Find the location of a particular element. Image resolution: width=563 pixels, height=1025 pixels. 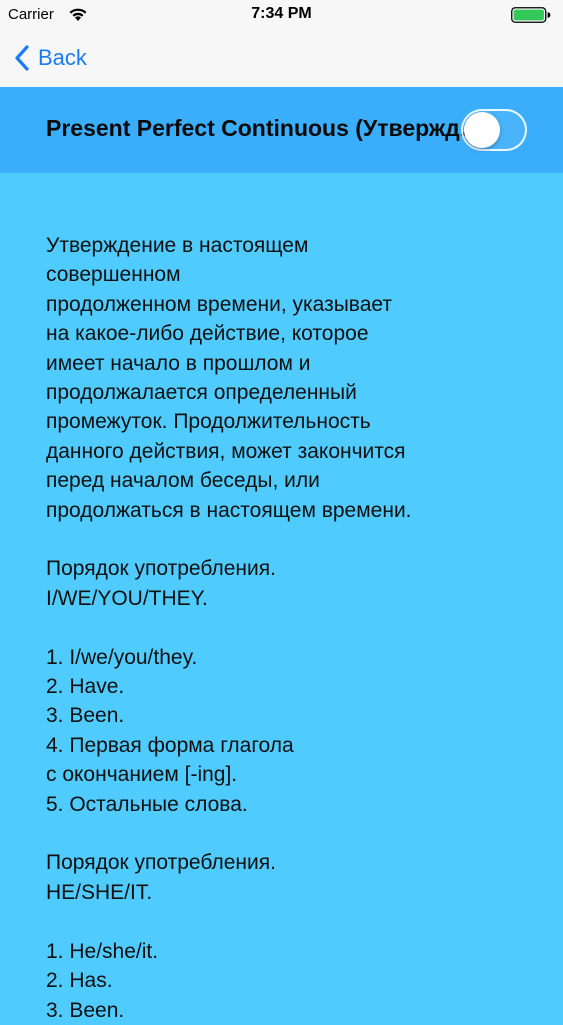

list-item: с окончанием [-ing]. is located at coordinates (142, 775).